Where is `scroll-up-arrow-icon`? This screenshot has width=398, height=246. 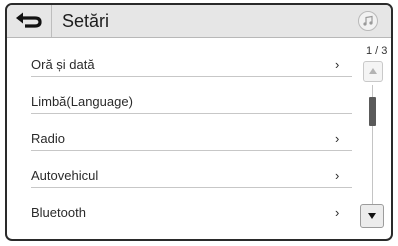 scroll-up-arrow-icon is located at coordinates (373, 71).